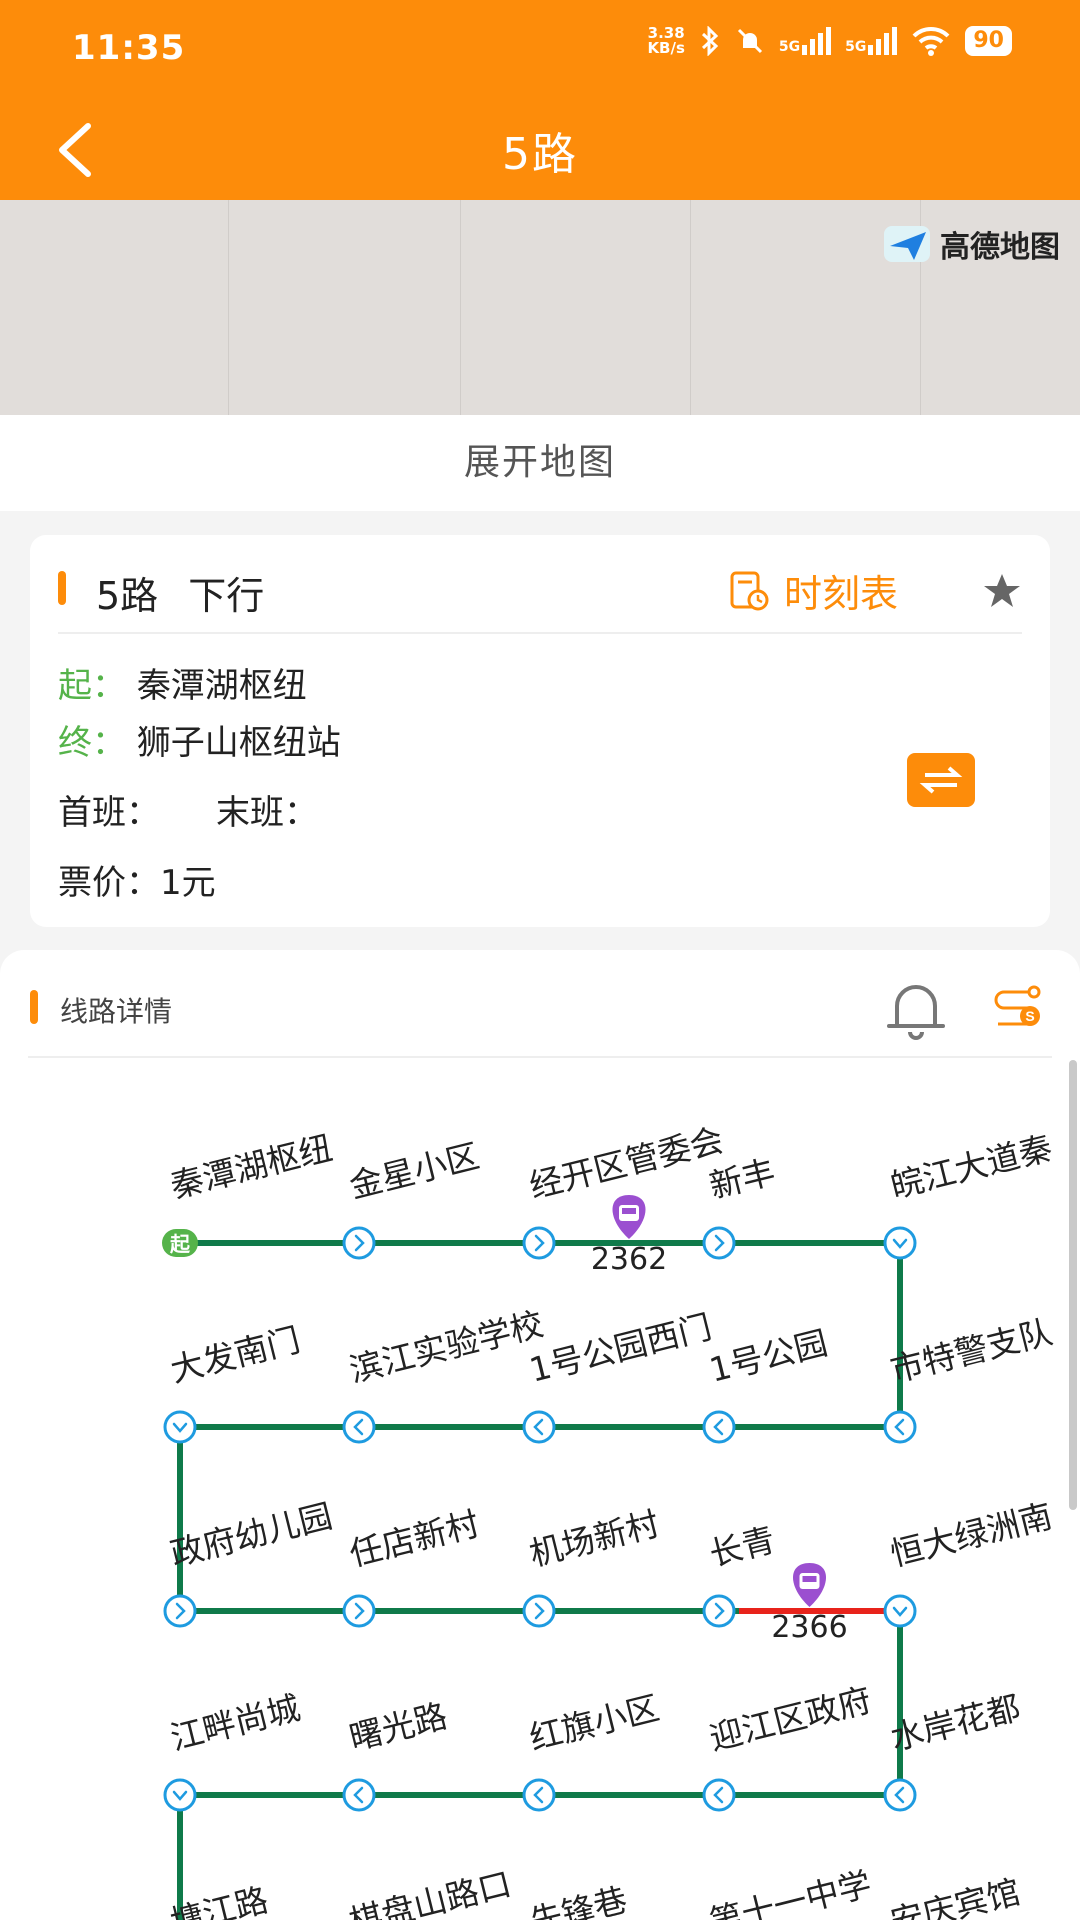 Image resolution: width=1080 pixels, height=1920 pixels. I want to click on station-label: 机场新村, so click(595, 1539).